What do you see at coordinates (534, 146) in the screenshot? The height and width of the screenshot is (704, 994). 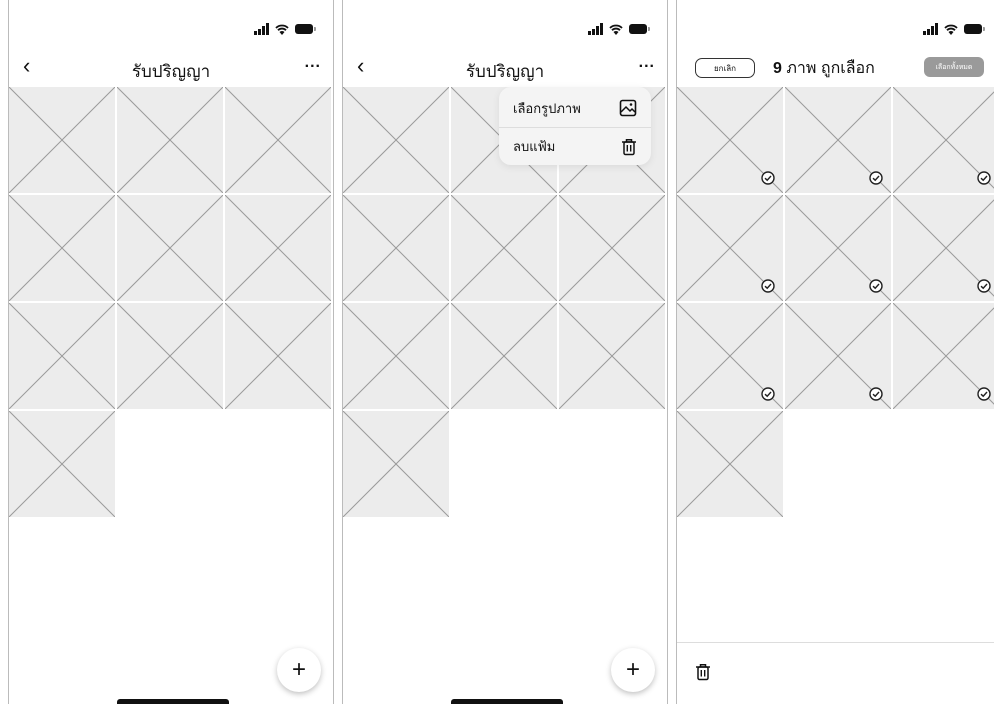 I see `menu-item-label: ลบแฟ้ม` at bounding box center [534, 146].